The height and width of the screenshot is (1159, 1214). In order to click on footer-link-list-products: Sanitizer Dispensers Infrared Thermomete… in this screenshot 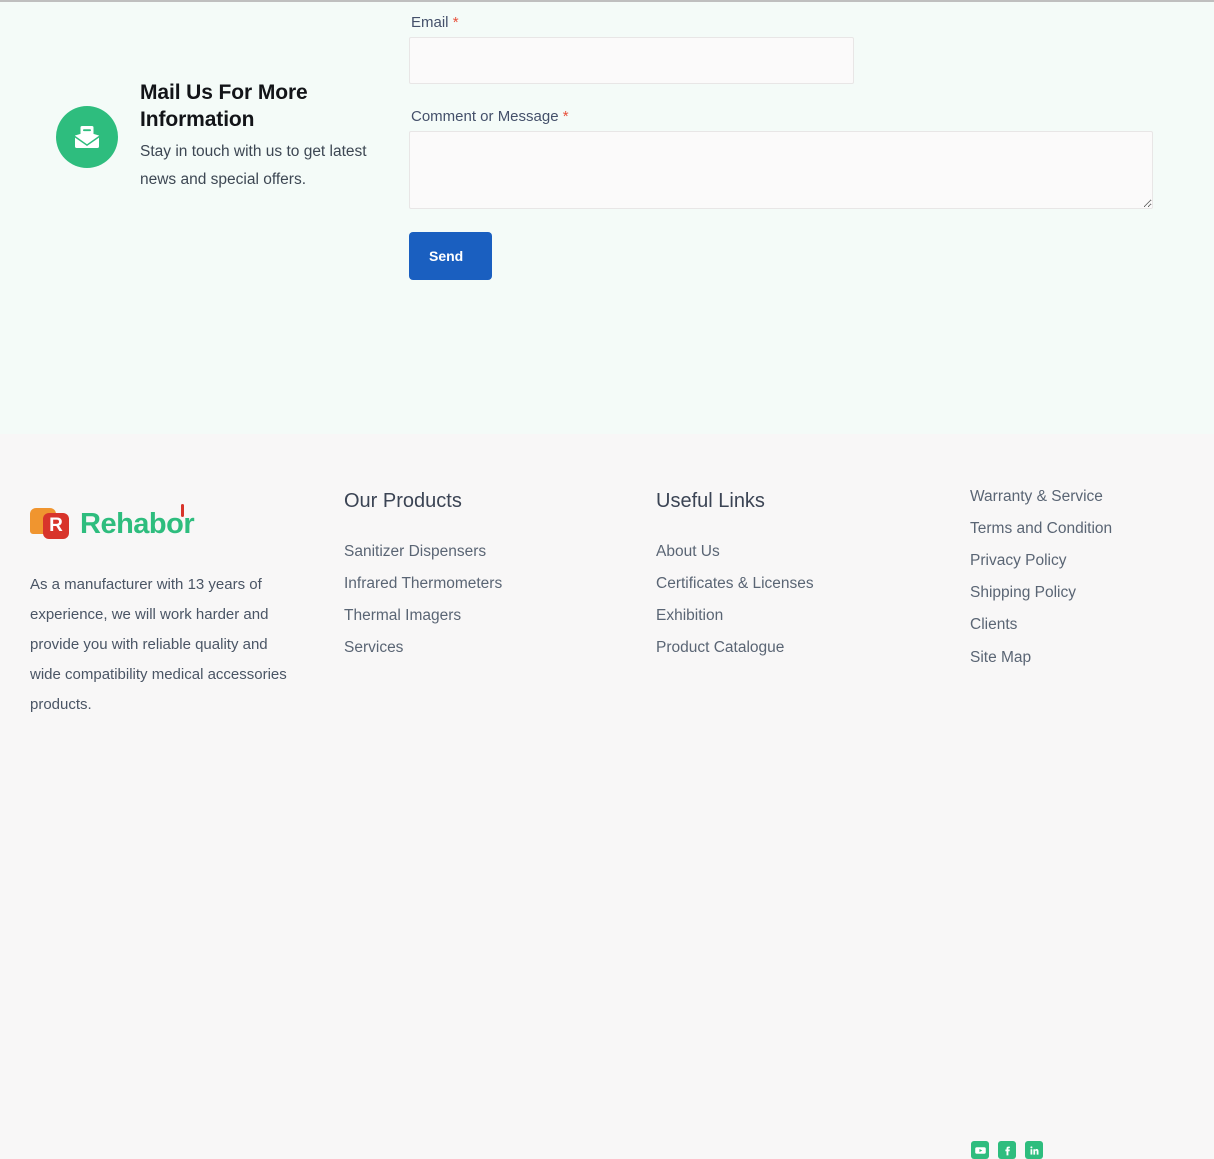, I will do `click(484, 599)`.